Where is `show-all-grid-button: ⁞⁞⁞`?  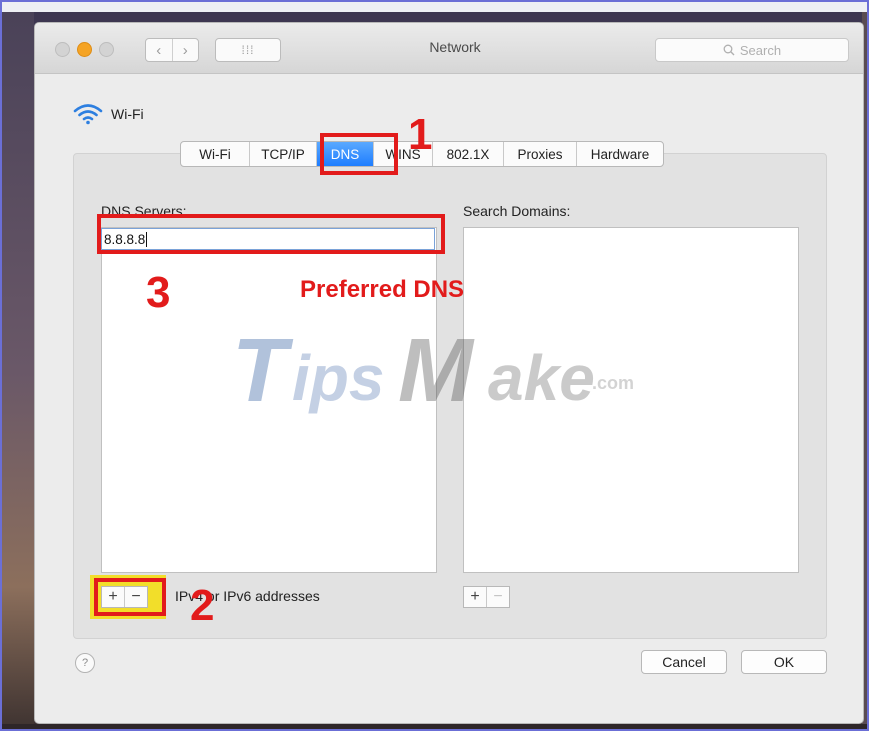
show-all-grid-button: ⁞⁞⁞ is located at coordinates (248, 50).